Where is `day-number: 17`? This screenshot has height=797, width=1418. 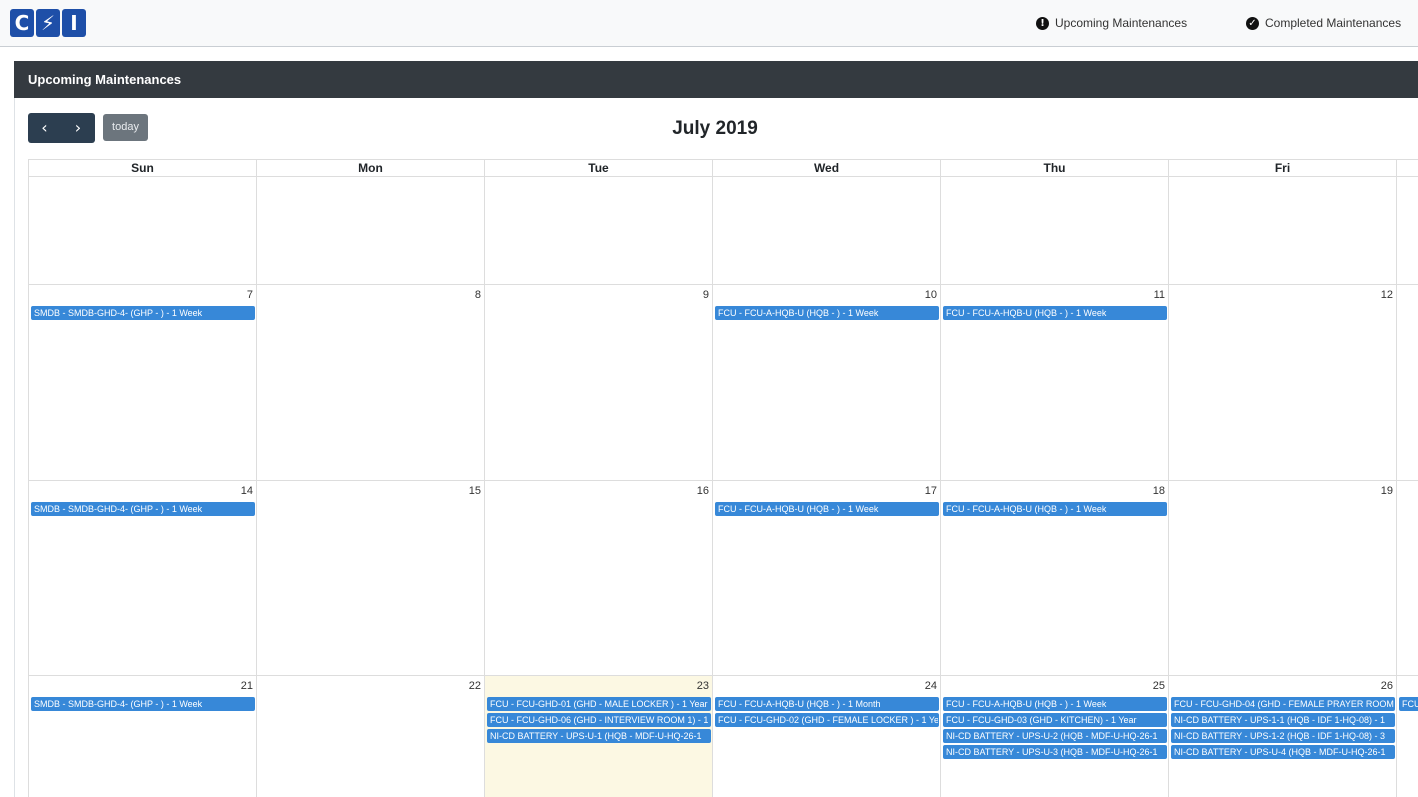
day-number: 17 is located at coordinates (931, 491).